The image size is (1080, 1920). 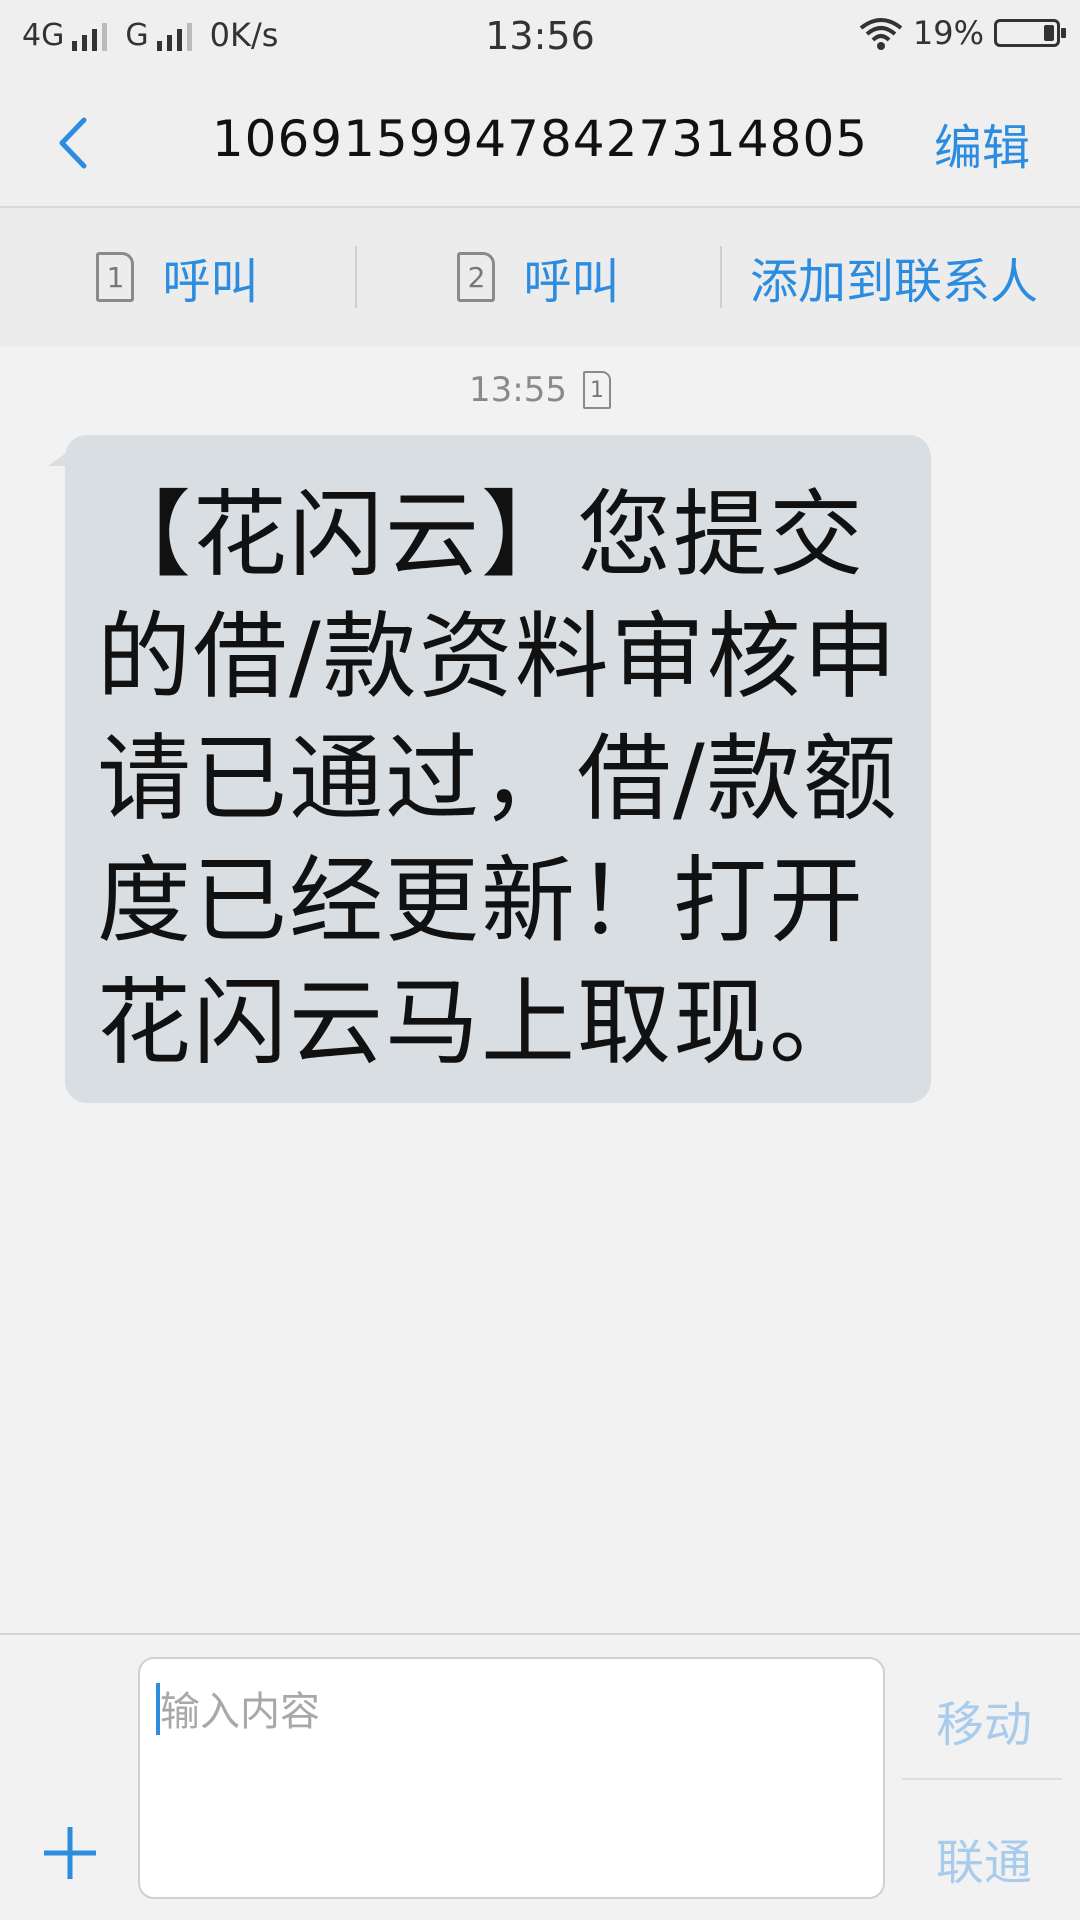 I want to click on send-via-carrier-1-button: 移动, so click(x=984, y=1720).